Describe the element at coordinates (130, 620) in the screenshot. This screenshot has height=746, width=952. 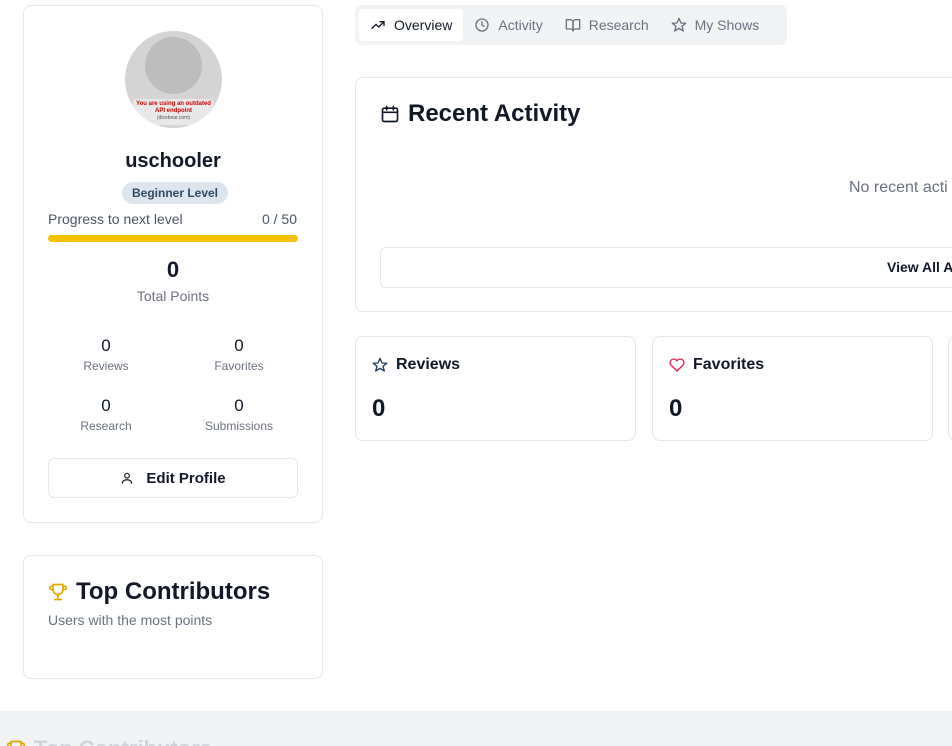
I see `top-contributors-subtitle: Users with the most points` at that location.